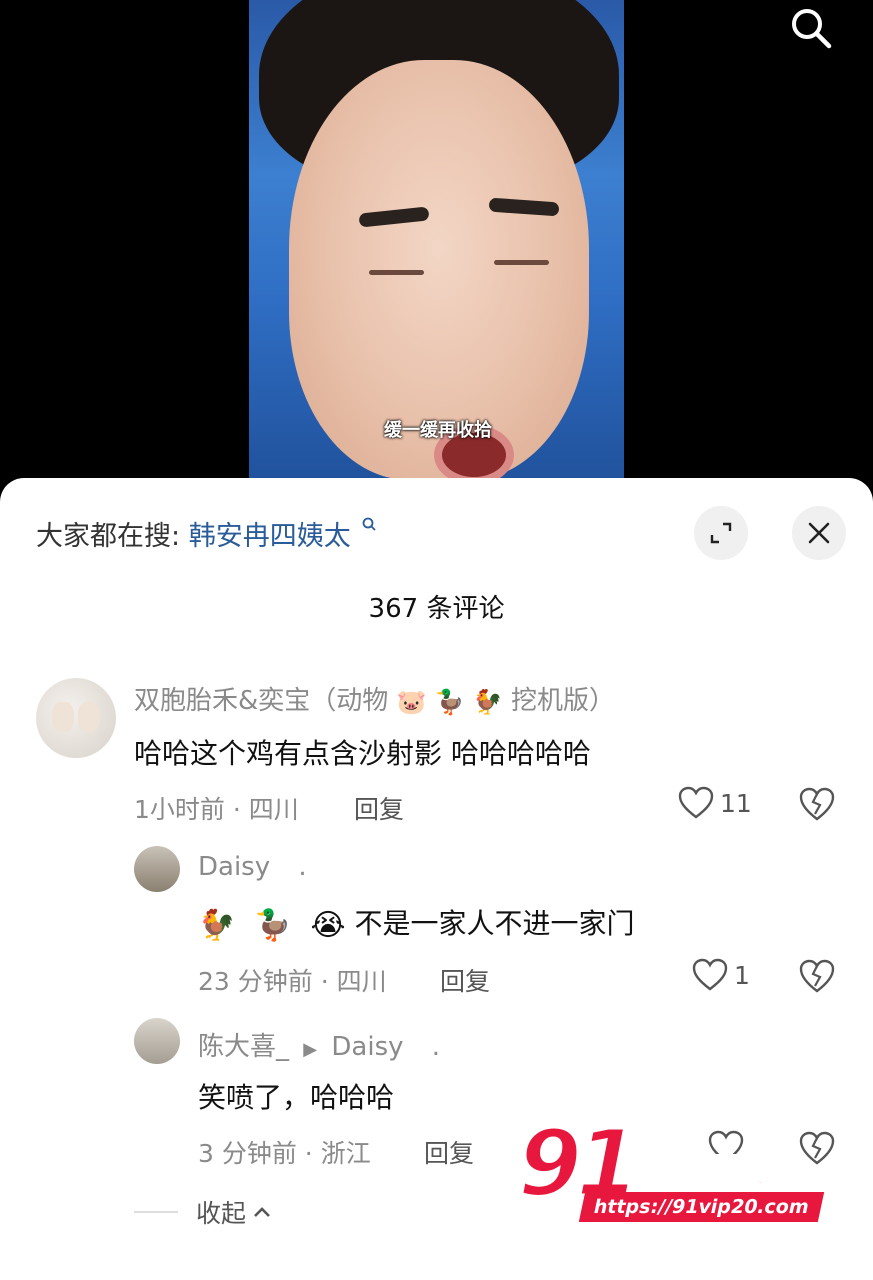 The height and width of the screenshot is (1280, 873). Describe the element at coordinates (221, 1213) in the screenshot. I see `collapse-label: 收起` at that location.